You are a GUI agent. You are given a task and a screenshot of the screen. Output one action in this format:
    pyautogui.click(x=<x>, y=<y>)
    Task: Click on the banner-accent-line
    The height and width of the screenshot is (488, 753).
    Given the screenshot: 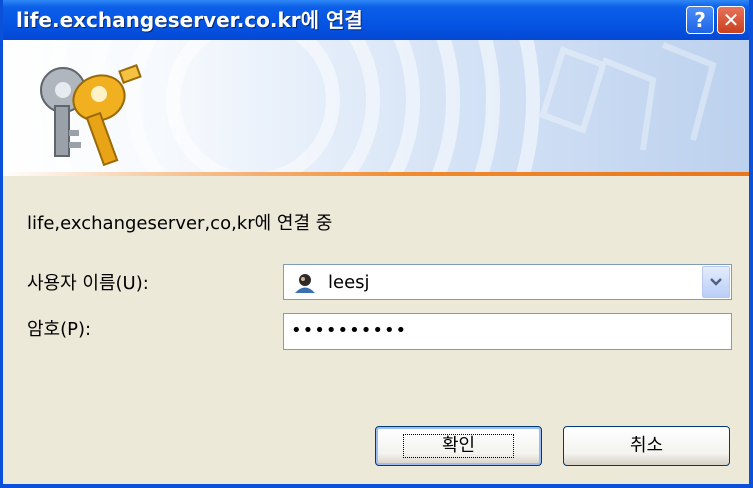 What is the action you would take?
    pyautogui.click(x=376, y=174)
    